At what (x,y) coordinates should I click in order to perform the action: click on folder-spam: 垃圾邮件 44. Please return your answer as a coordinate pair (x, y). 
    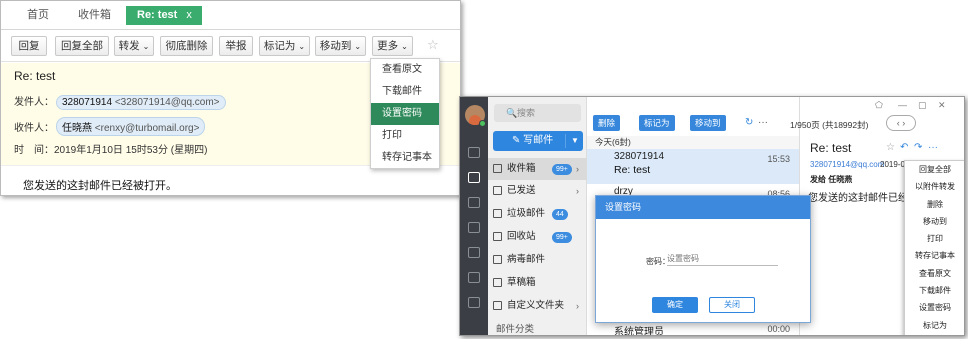
    Looking at the image, I should click on (537, 214).